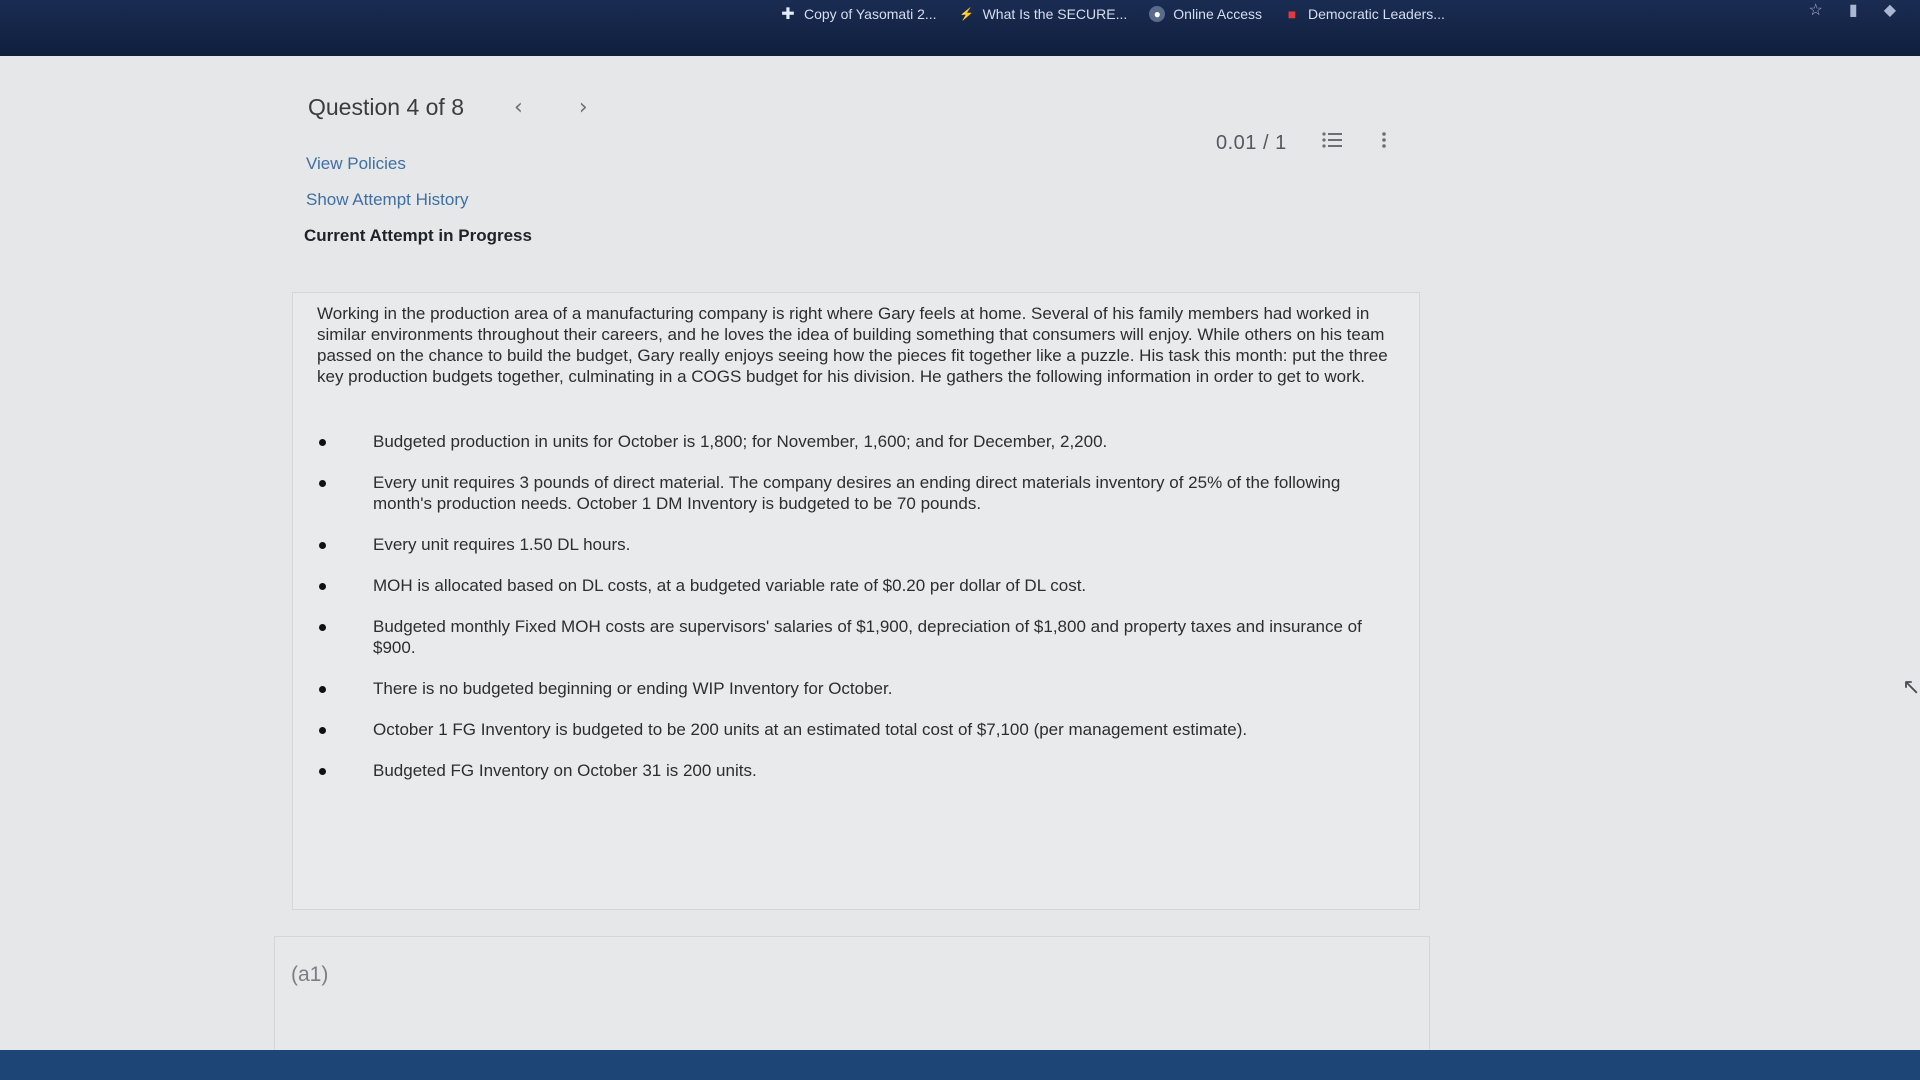 The image size is (1920, 1080). I want to click on part-label: (a1), so click(310, 974).